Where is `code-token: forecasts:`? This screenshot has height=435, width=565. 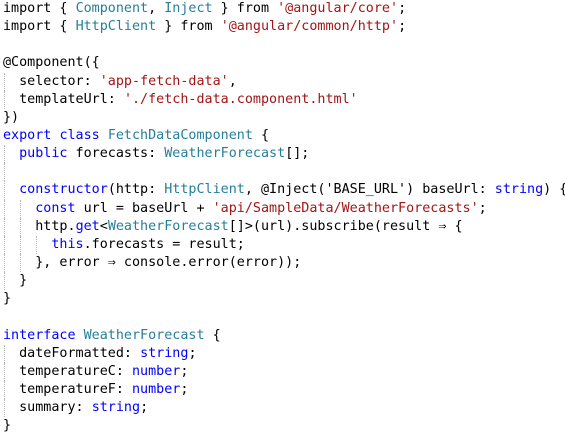 code-token: forecasts: is located at coordinates (116, 154).